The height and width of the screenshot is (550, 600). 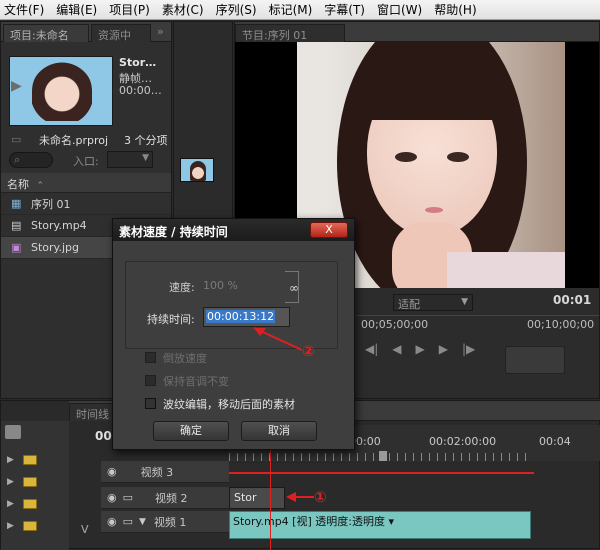 I want to click on arrow-head-icon, so click(x=291, y=497).